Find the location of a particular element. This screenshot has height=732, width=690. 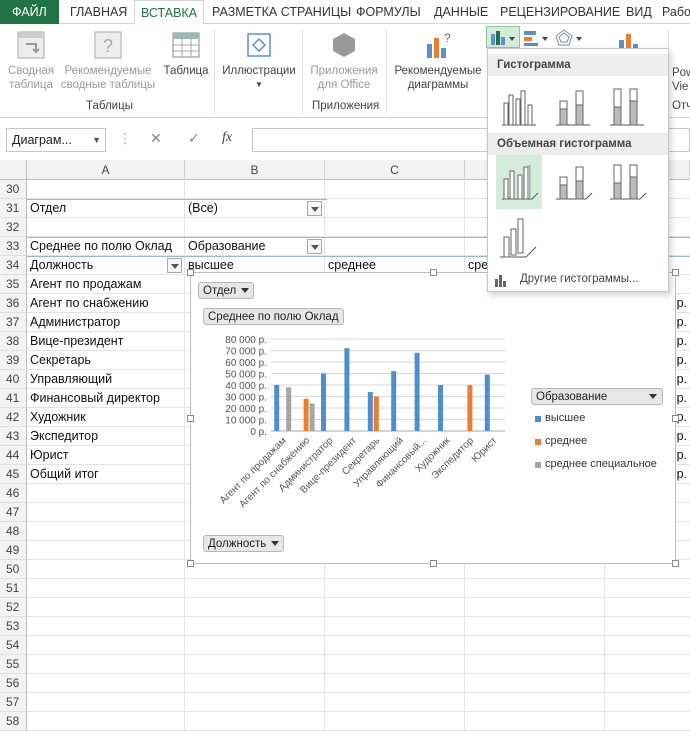

3d-column-option is located at coordinates (519, 238).